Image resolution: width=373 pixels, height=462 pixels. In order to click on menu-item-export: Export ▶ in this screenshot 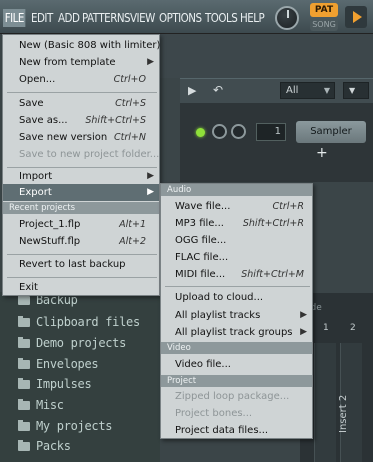, I will do `click(81, 192)`.